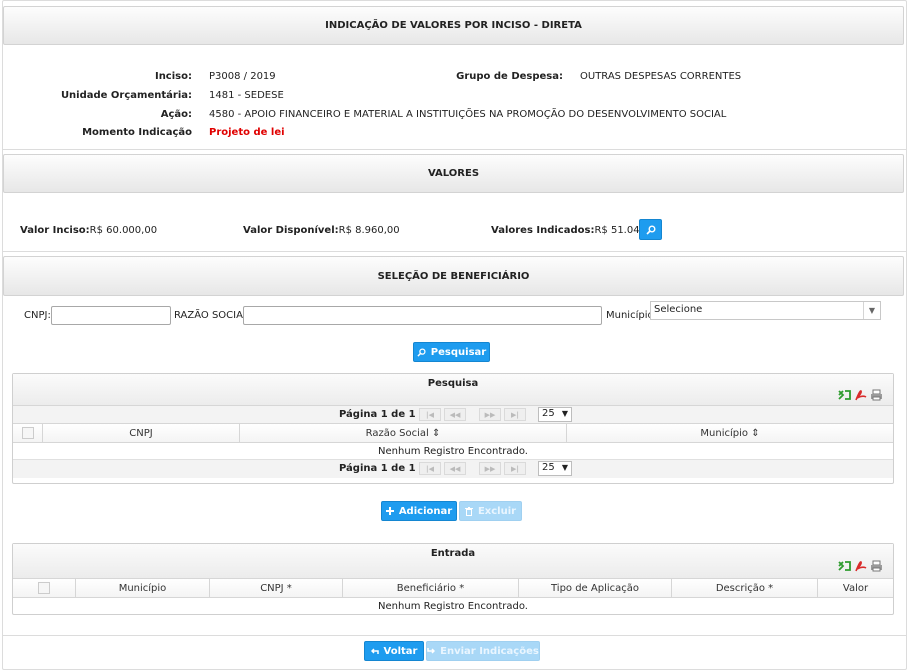 This screenshot has height=672, width=909. What do you see at coordinates (173, 76) in the screenshot?
I see `inciso-label: Inciso:` at bounding box center [173, 76].